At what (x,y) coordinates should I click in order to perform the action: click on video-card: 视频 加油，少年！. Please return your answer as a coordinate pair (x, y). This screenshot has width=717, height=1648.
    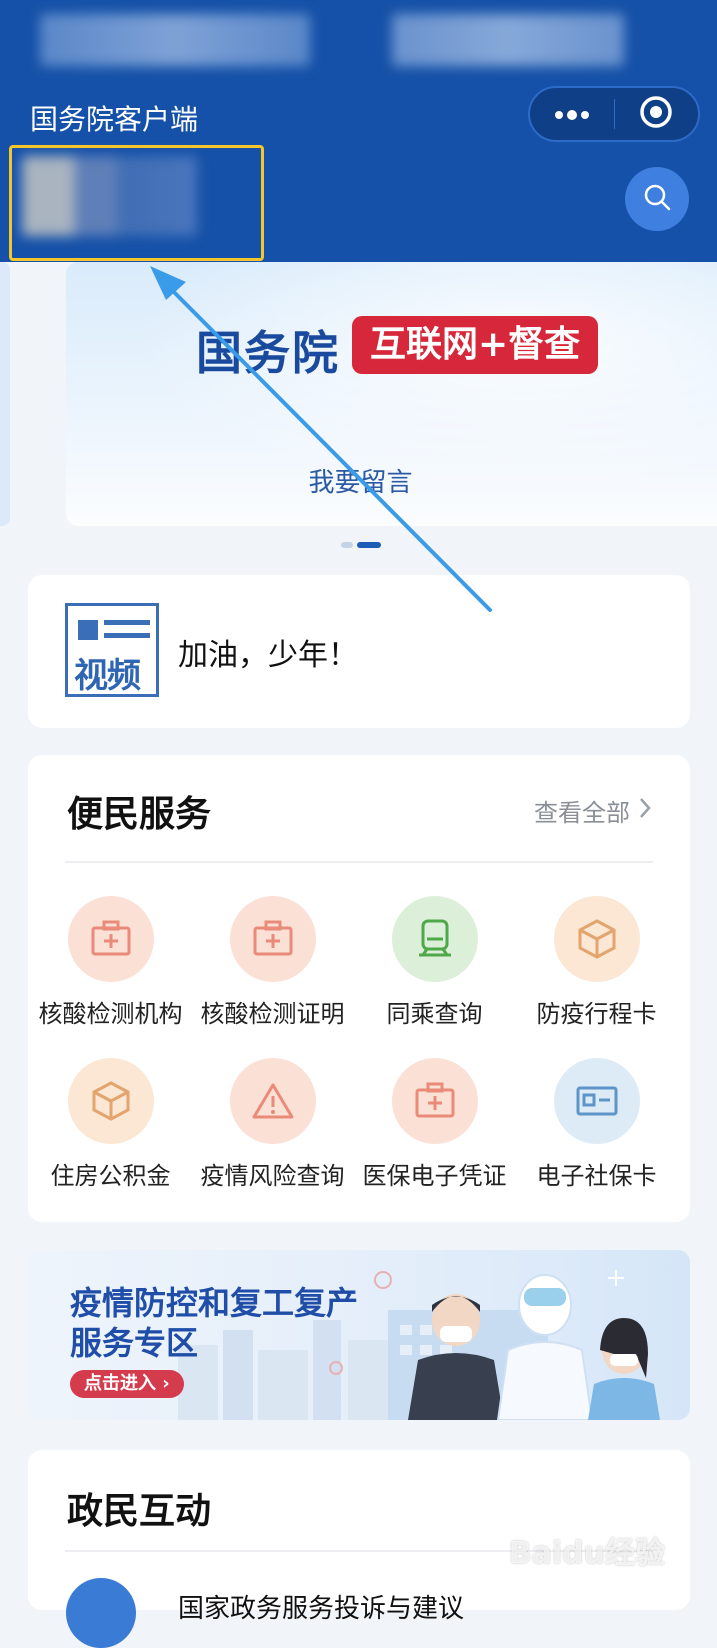
    Looking at the image, I should click on (359, 651).